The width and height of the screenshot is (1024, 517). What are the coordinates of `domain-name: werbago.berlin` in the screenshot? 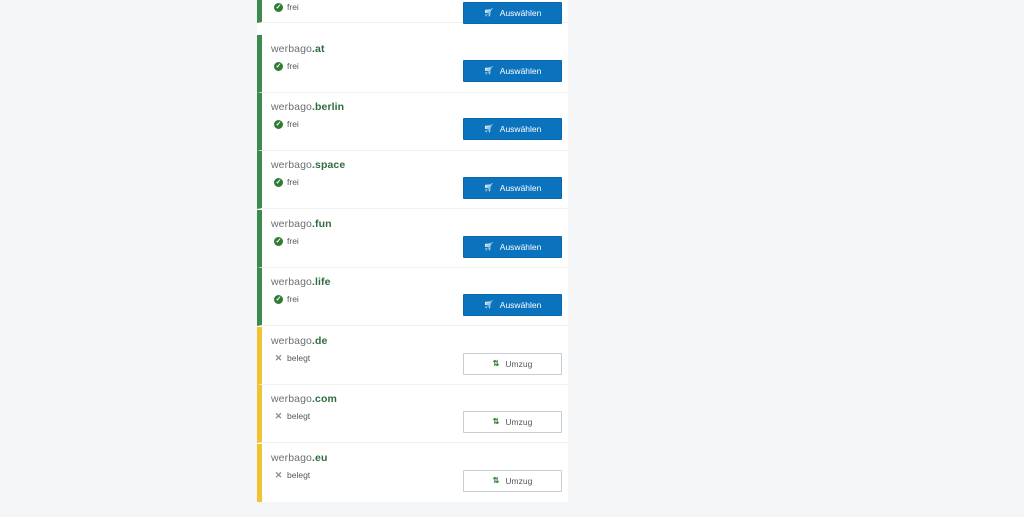 It's located at (308, 107).